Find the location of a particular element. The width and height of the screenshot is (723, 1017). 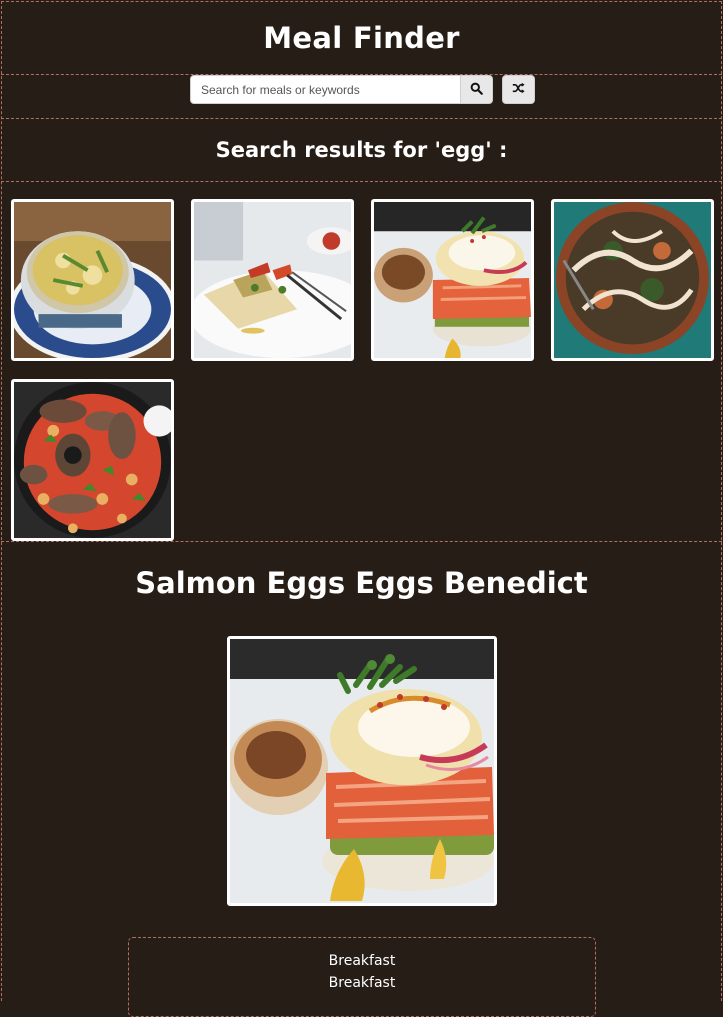

search-bar is located at coordinates (361, 97).